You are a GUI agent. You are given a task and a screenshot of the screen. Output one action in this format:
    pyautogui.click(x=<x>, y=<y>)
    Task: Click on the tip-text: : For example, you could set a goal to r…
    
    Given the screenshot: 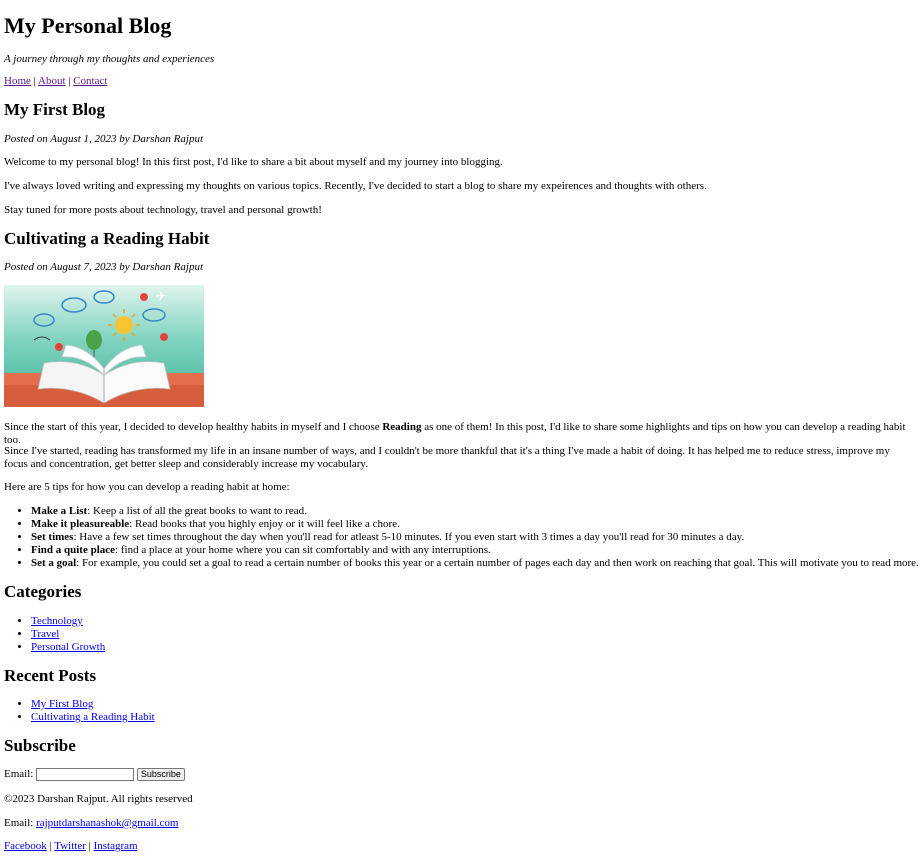 What is the action you would take?
    pyautogui.click(x=497, y=563)
    